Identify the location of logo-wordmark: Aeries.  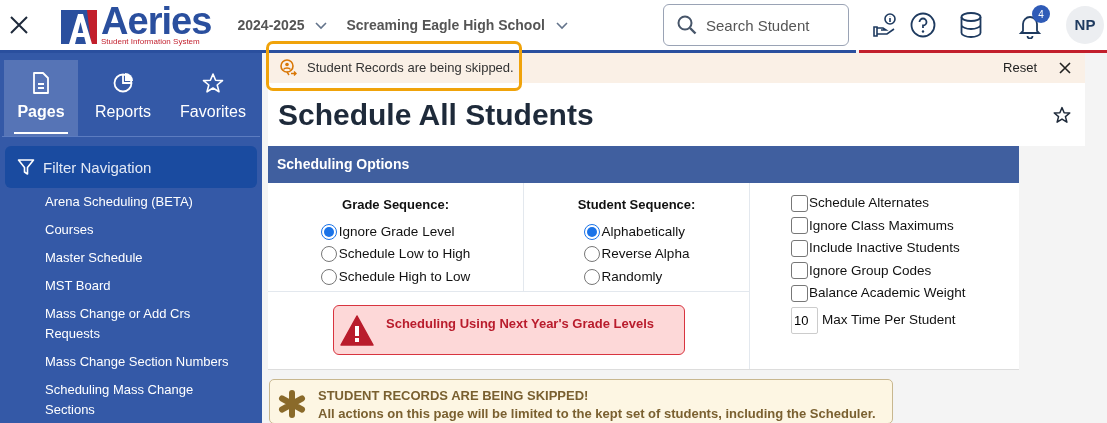
(156, 21).